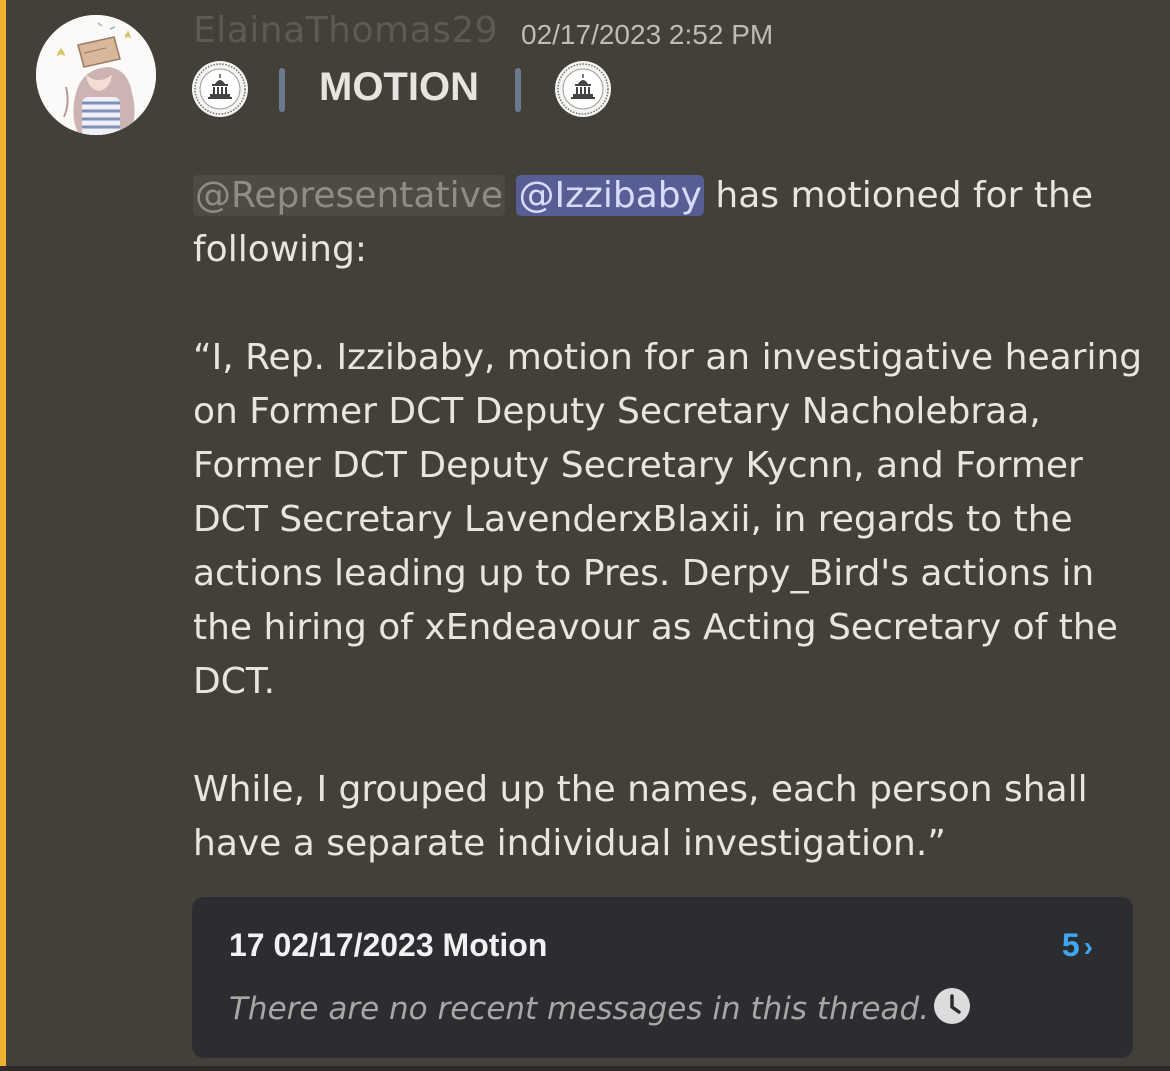 Image resolution: width=1170 pixels, height=1071 pixels. I want to click on user-mention: @Izzibaby, so click(610, 195).